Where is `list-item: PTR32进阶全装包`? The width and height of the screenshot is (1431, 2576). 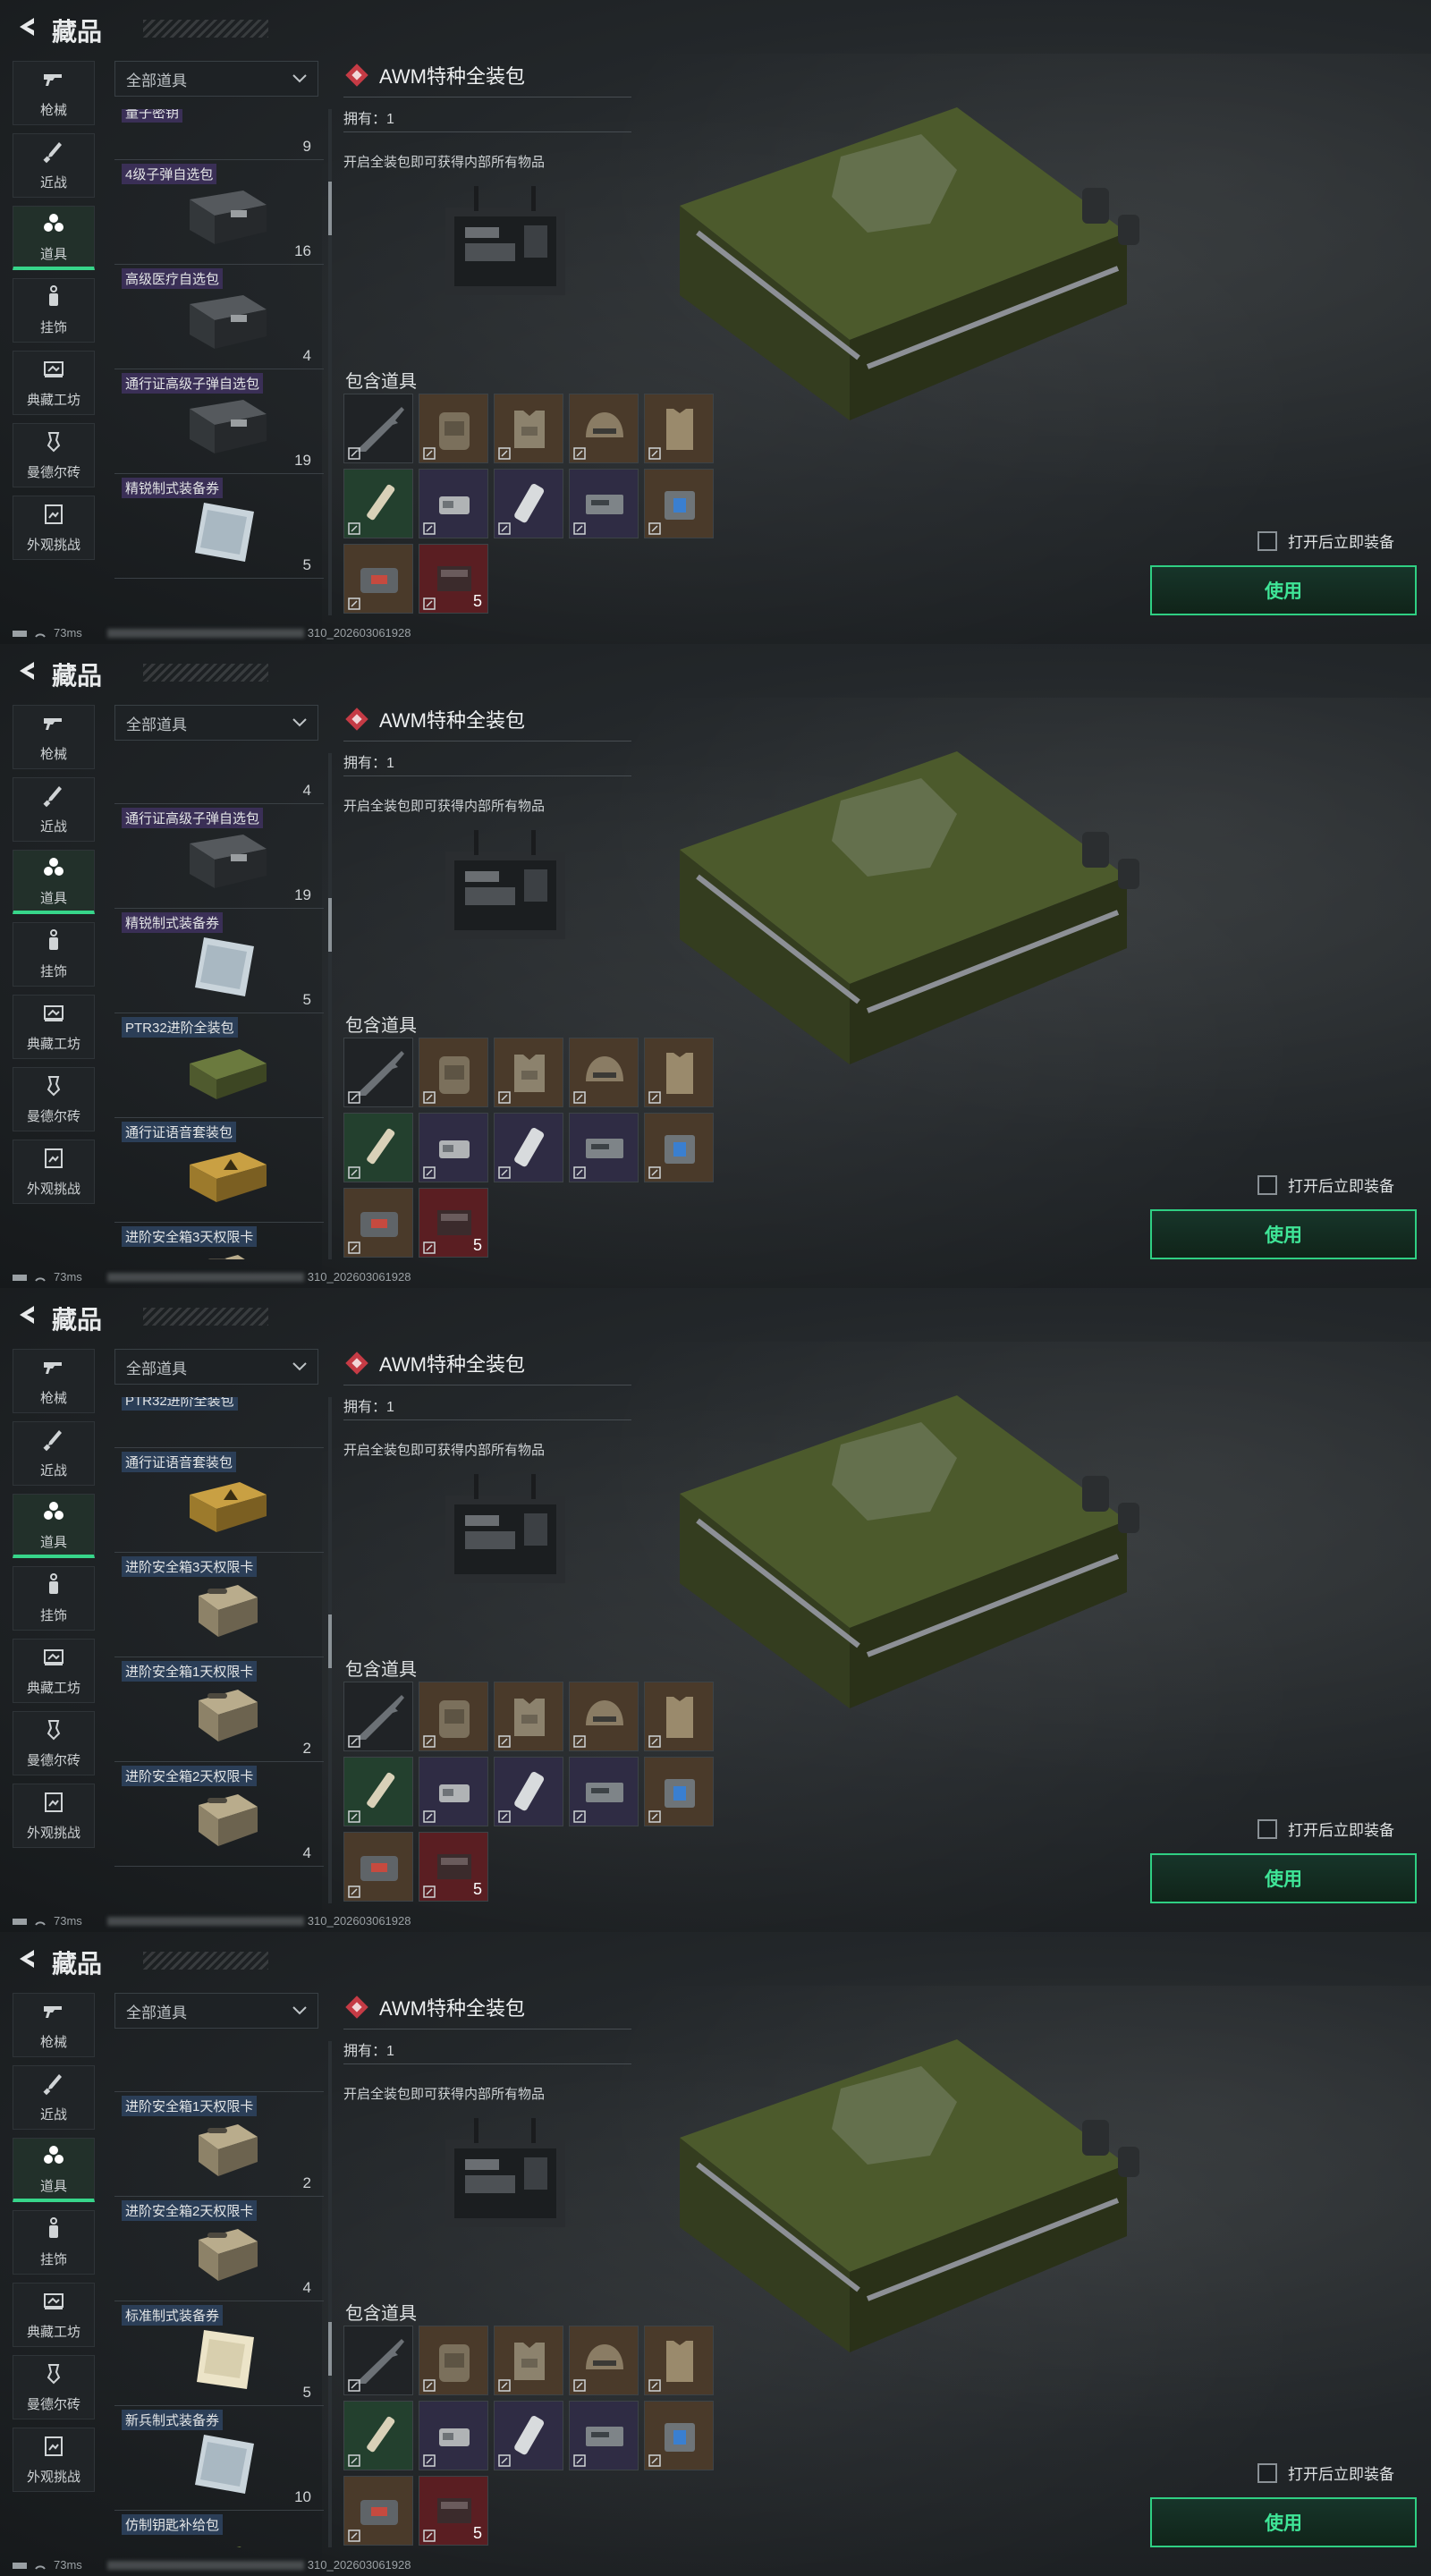 list-item: PTR32进阶全装包 is located at coordinates (219, 1065).